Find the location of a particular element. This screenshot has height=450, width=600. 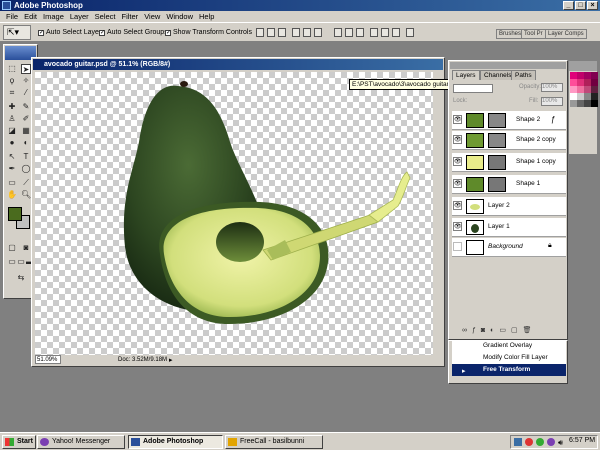

align-bottom-icon is located at coordinates (282, 32).